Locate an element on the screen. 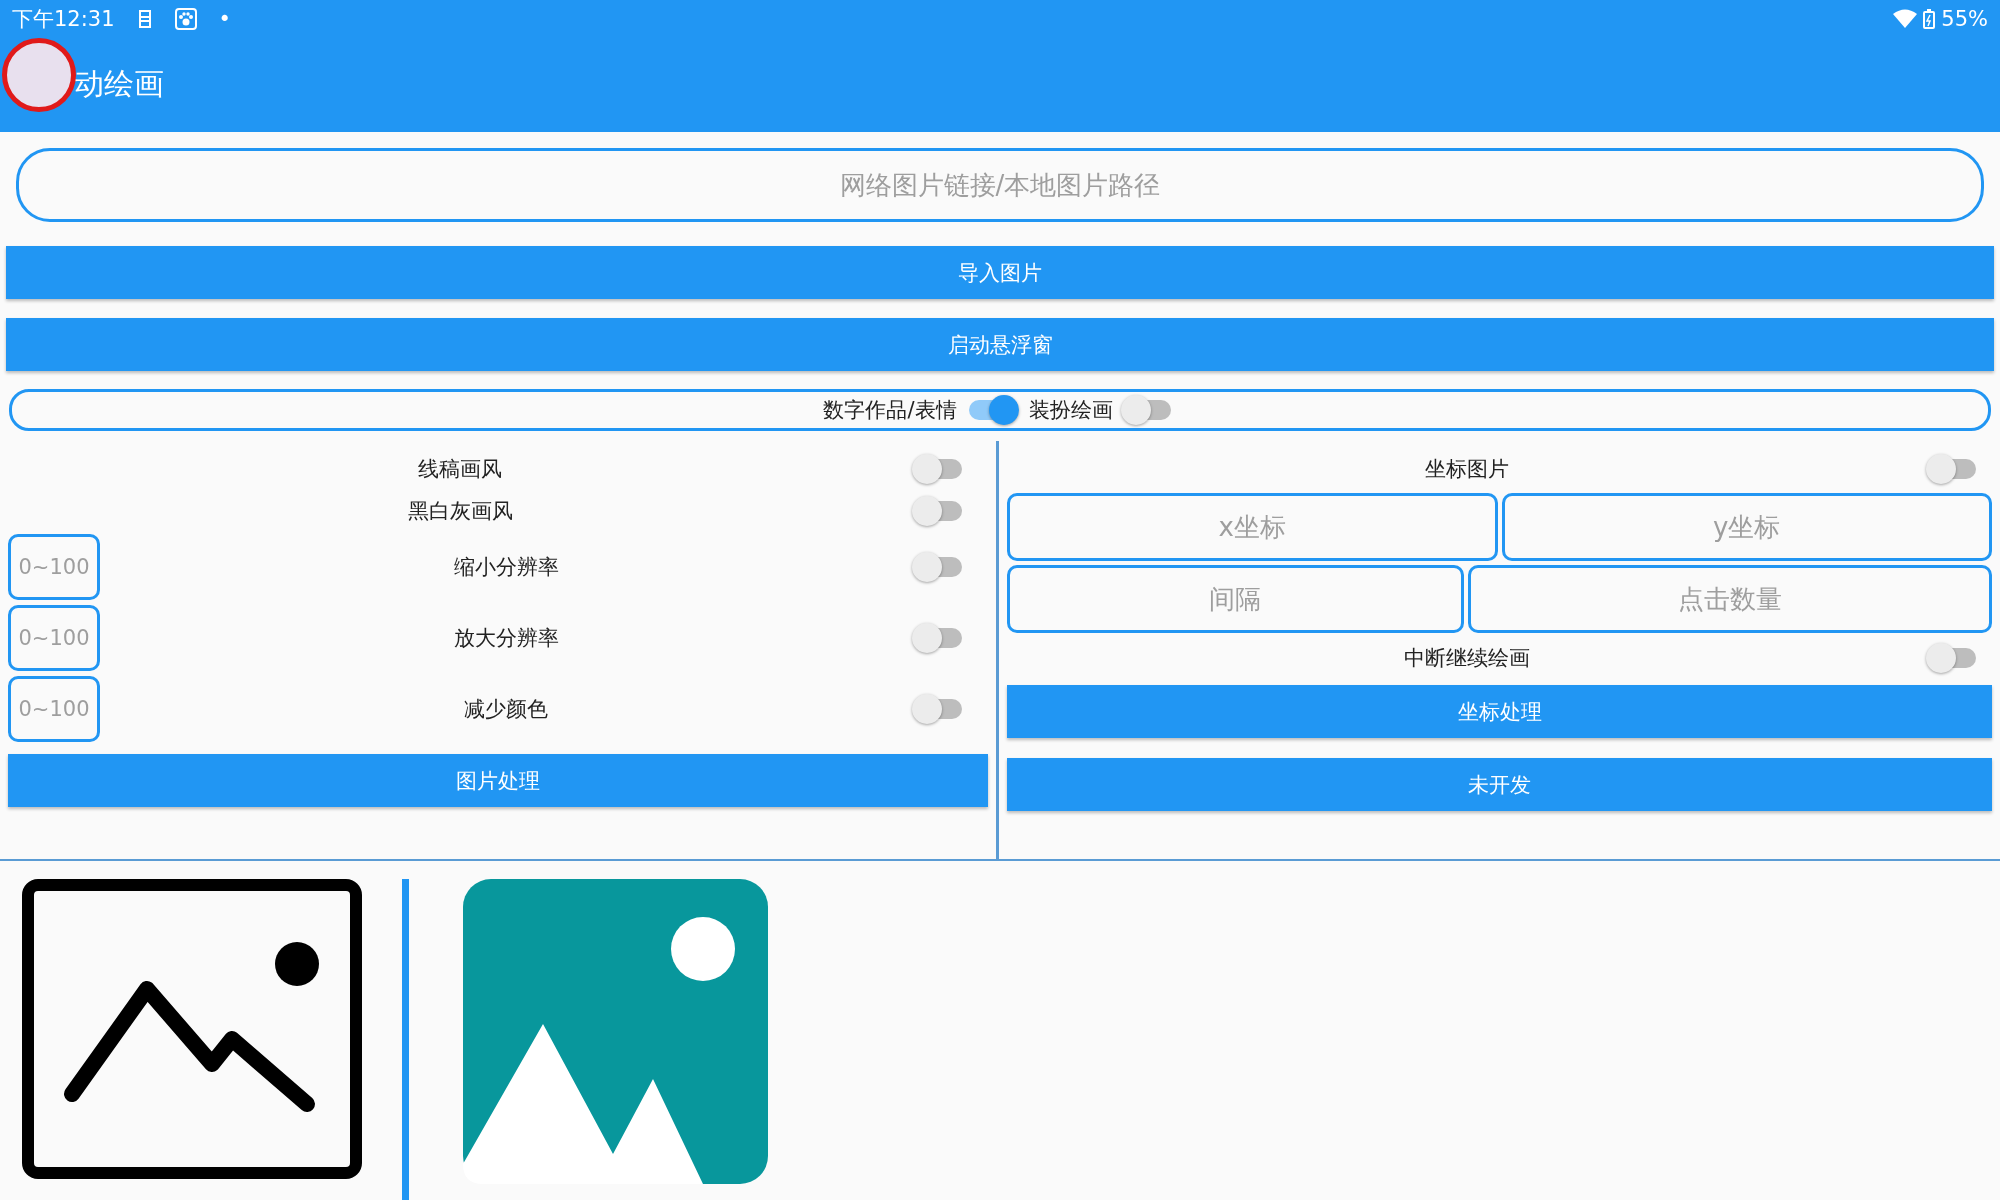  action-button: 坐标处理 is located at coordinates (1499, 711).